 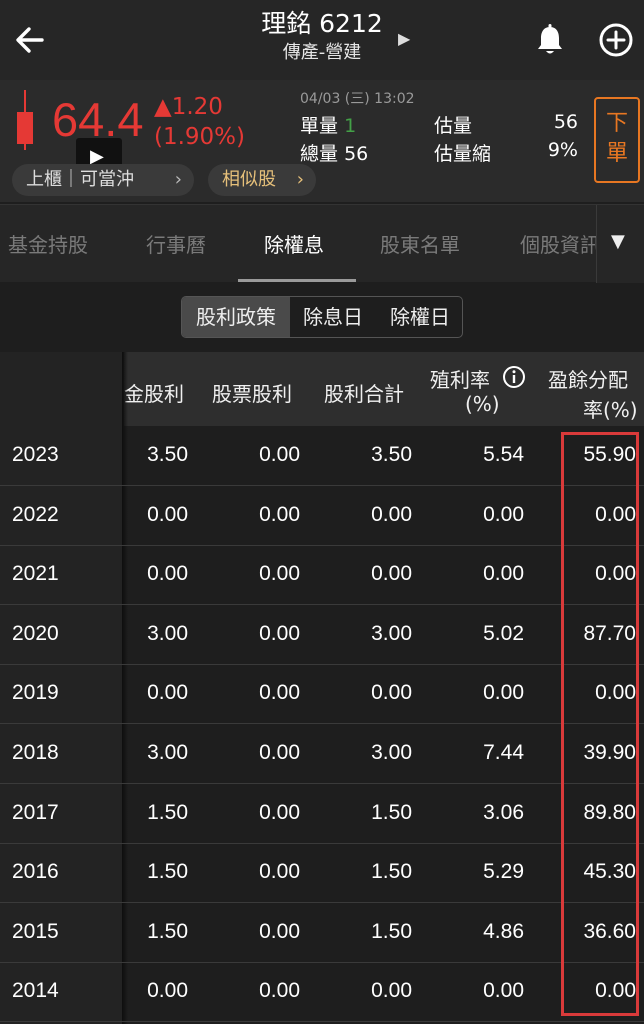 What do you see at coordinates (252, 394) in the screenshot?
I see `col-header-stock-dividend: 股票股利` at bounding box center [252, 394].